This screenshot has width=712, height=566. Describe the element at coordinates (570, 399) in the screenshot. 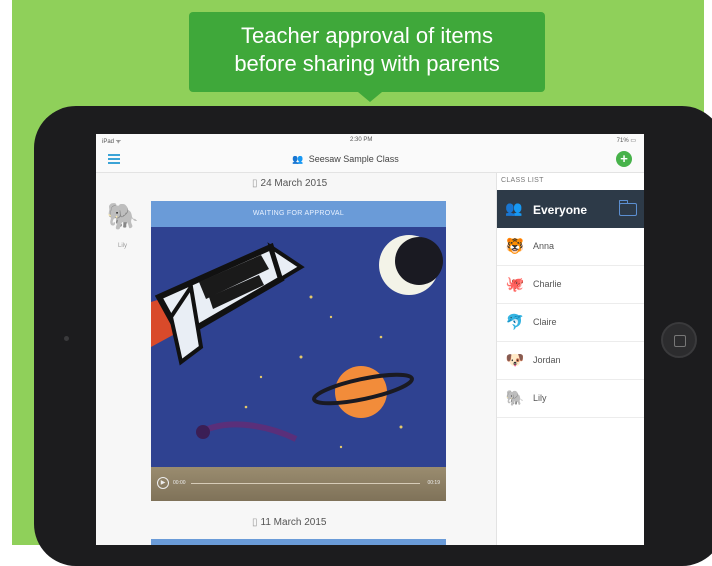

I see `sidebar-item-lily: 🐘 Lily` at that location.